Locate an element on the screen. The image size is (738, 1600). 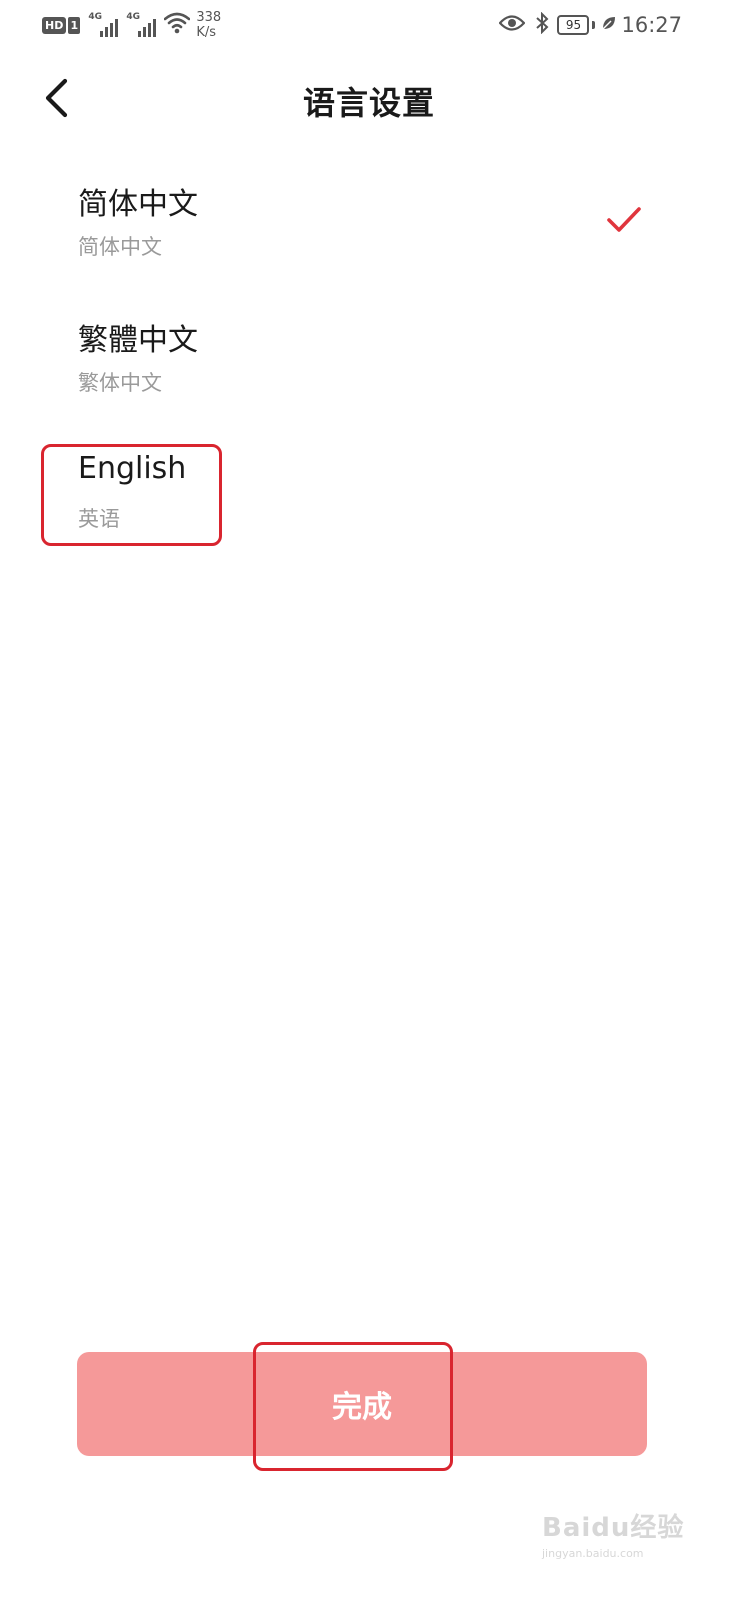
language-option-simplified-chinese: 简体中文 简体中文 is located at coordinates (369, 233).